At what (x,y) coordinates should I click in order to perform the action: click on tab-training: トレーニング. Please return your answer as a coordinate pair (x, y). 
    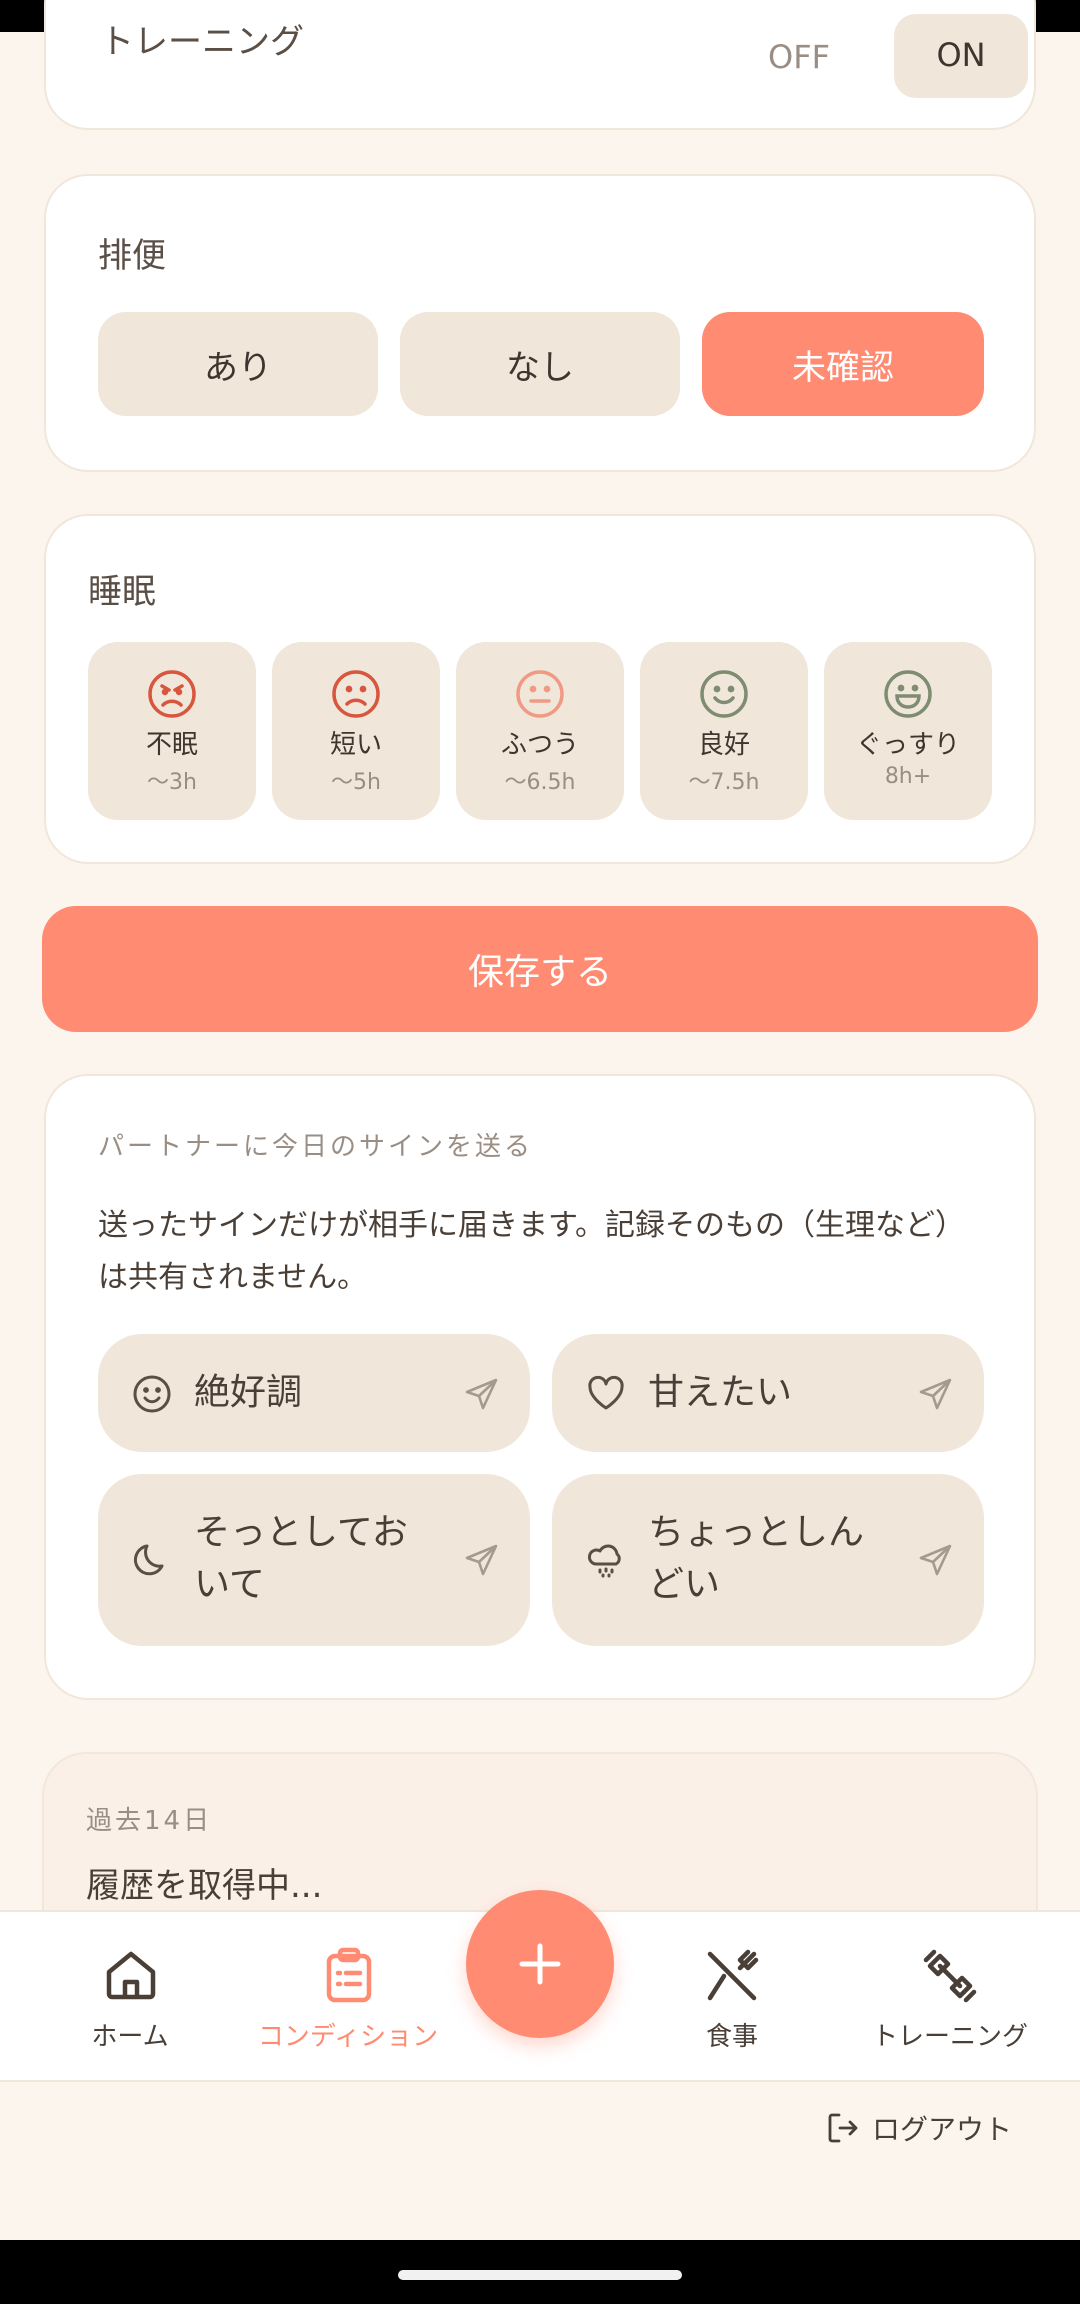
    Looking at the image, I should click on (950, 1998).